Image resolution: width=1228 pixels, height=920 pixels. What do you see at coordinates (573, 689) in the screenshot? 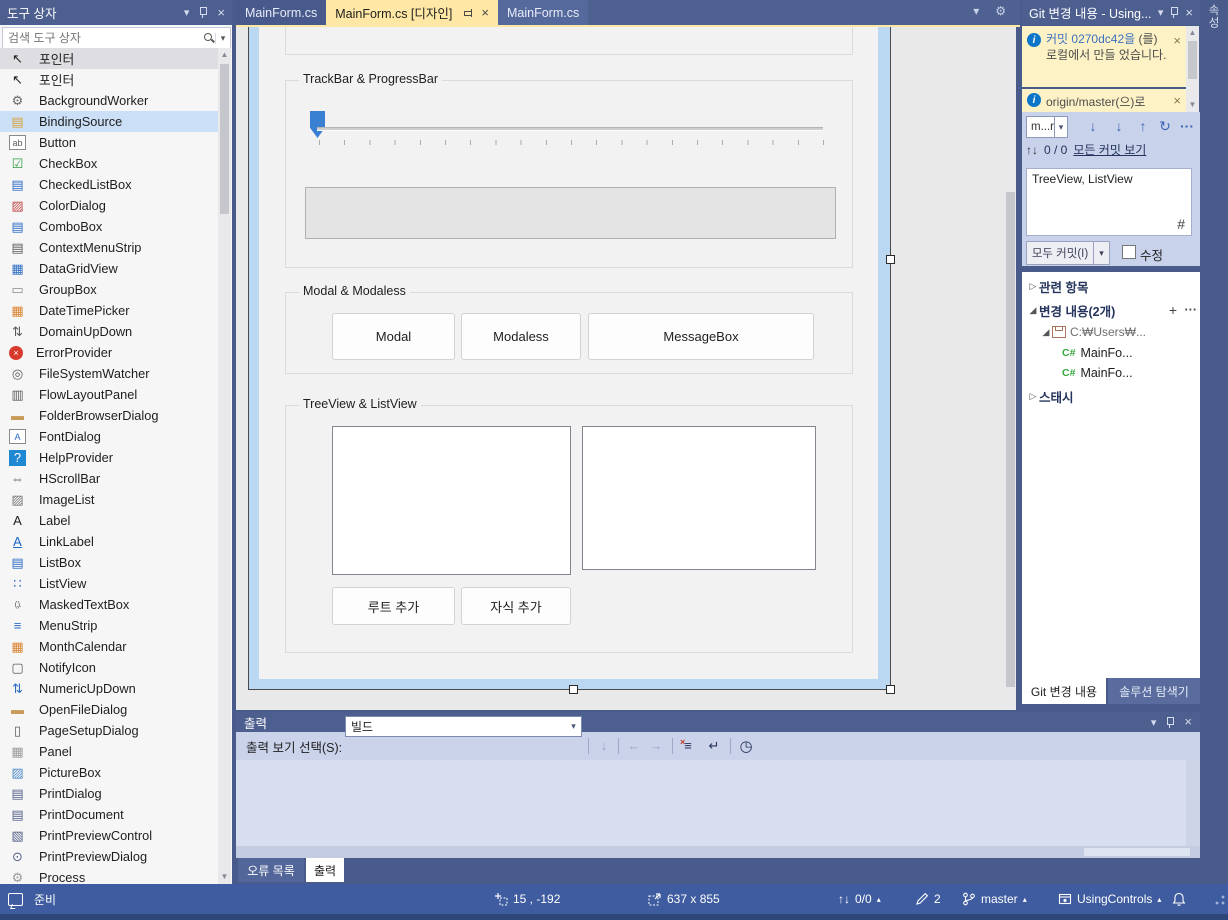
I see `resize-handle-bottom-center` at bounding box center [573, 689].